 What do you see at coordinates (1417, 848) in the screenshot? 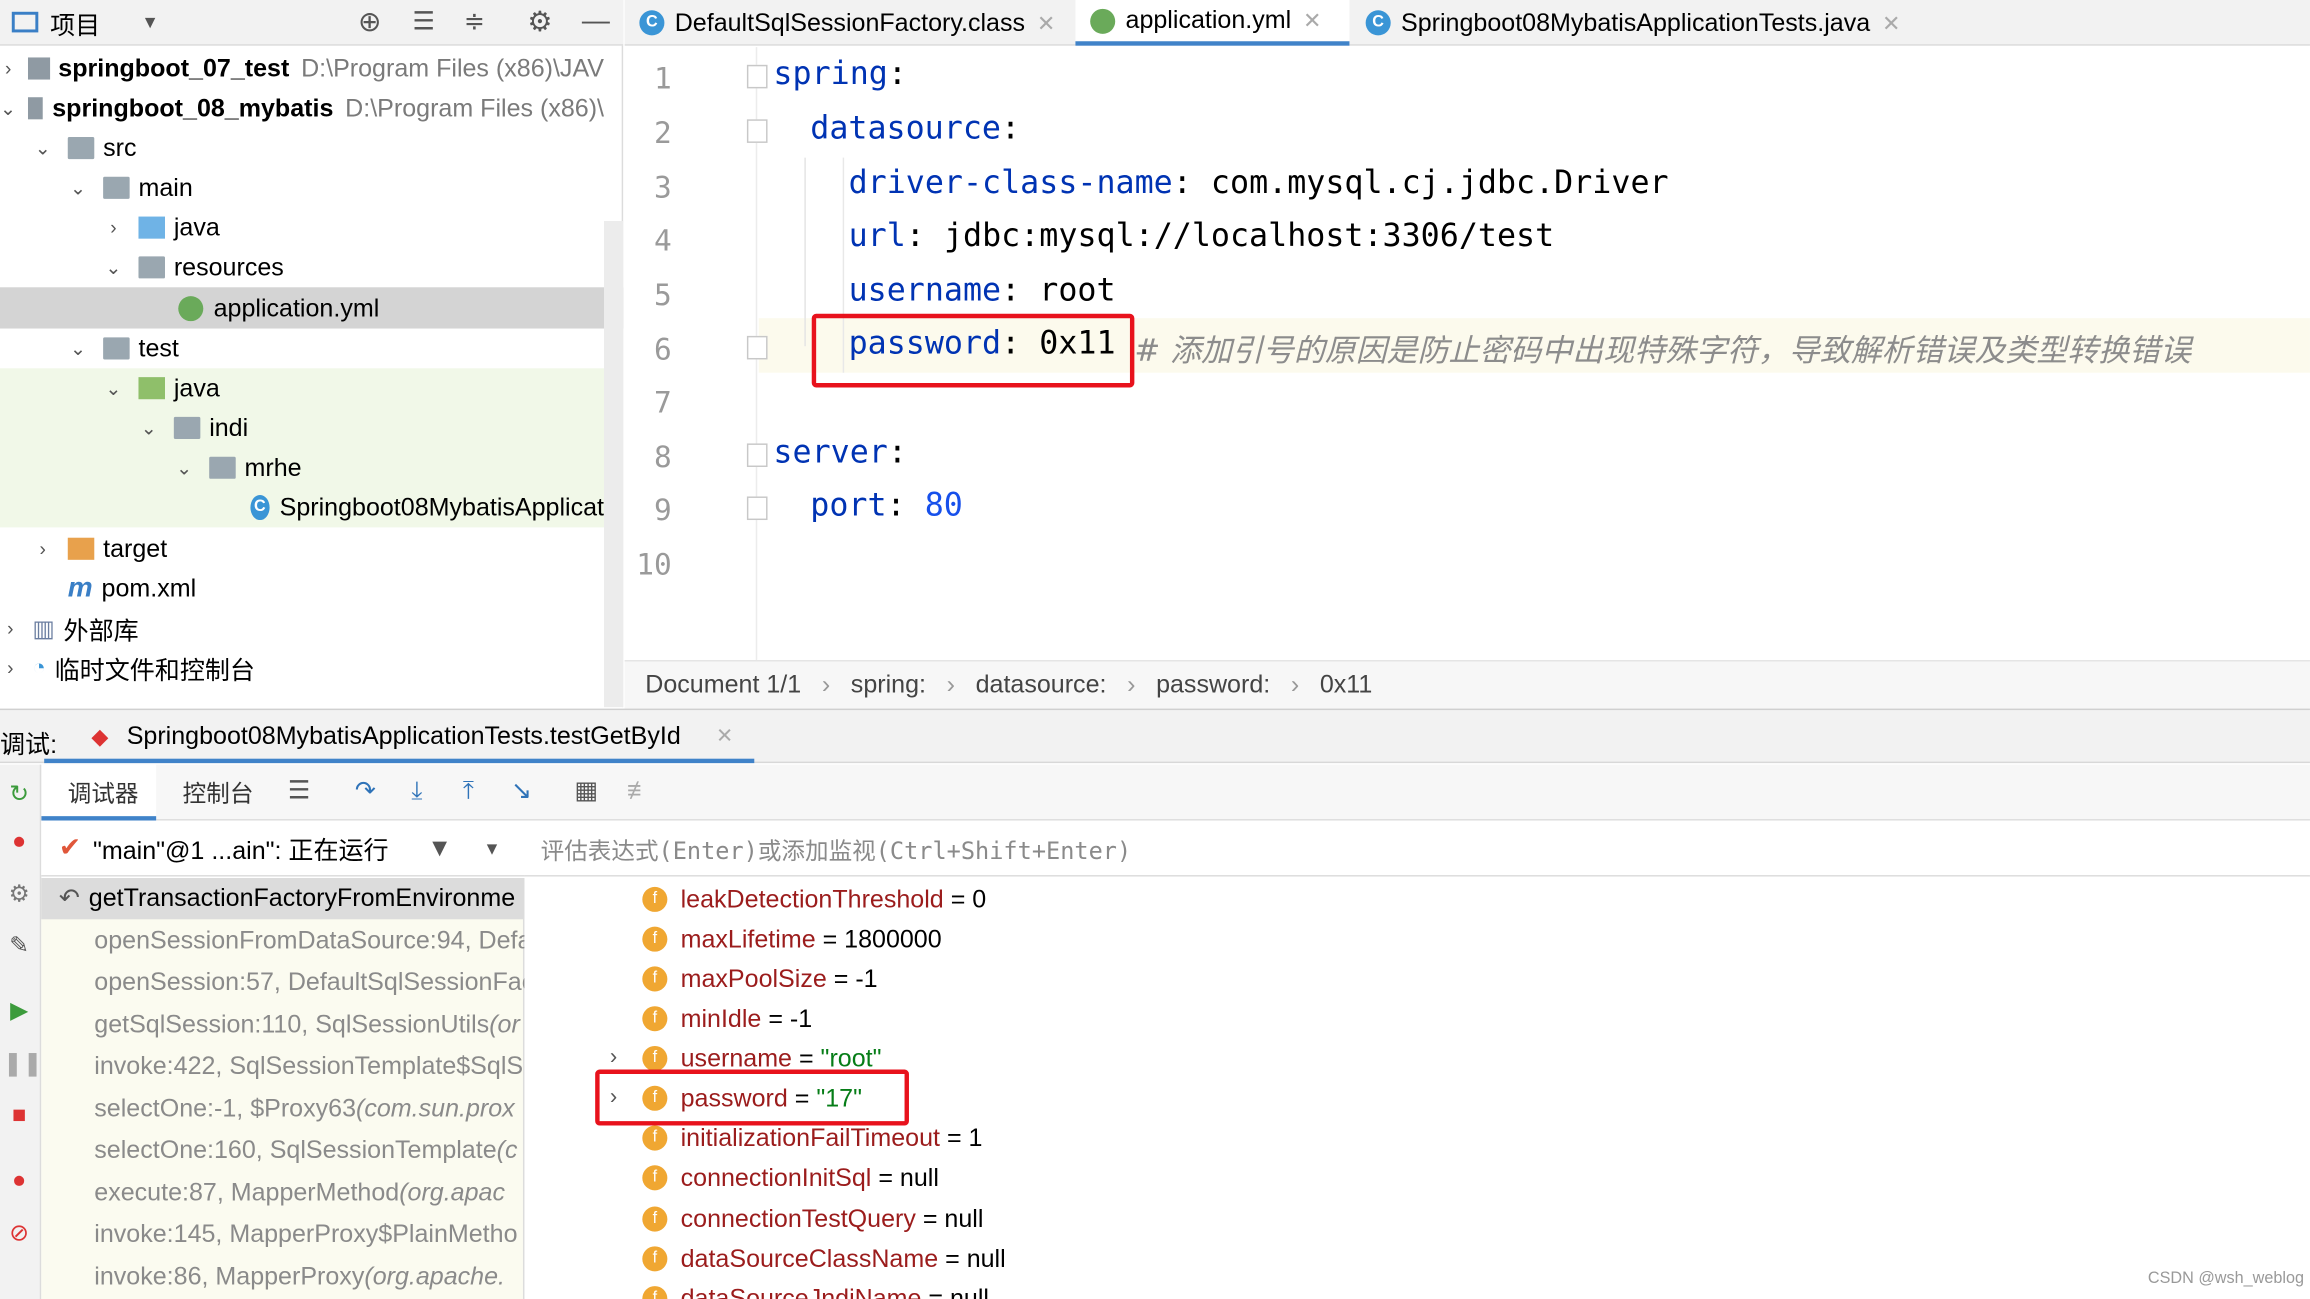
I see `evaluate-expression-field: 评估表达式(Enter)或添加监视(Ctrl+Shift+Enter)` at bounding box center [1417, 848].